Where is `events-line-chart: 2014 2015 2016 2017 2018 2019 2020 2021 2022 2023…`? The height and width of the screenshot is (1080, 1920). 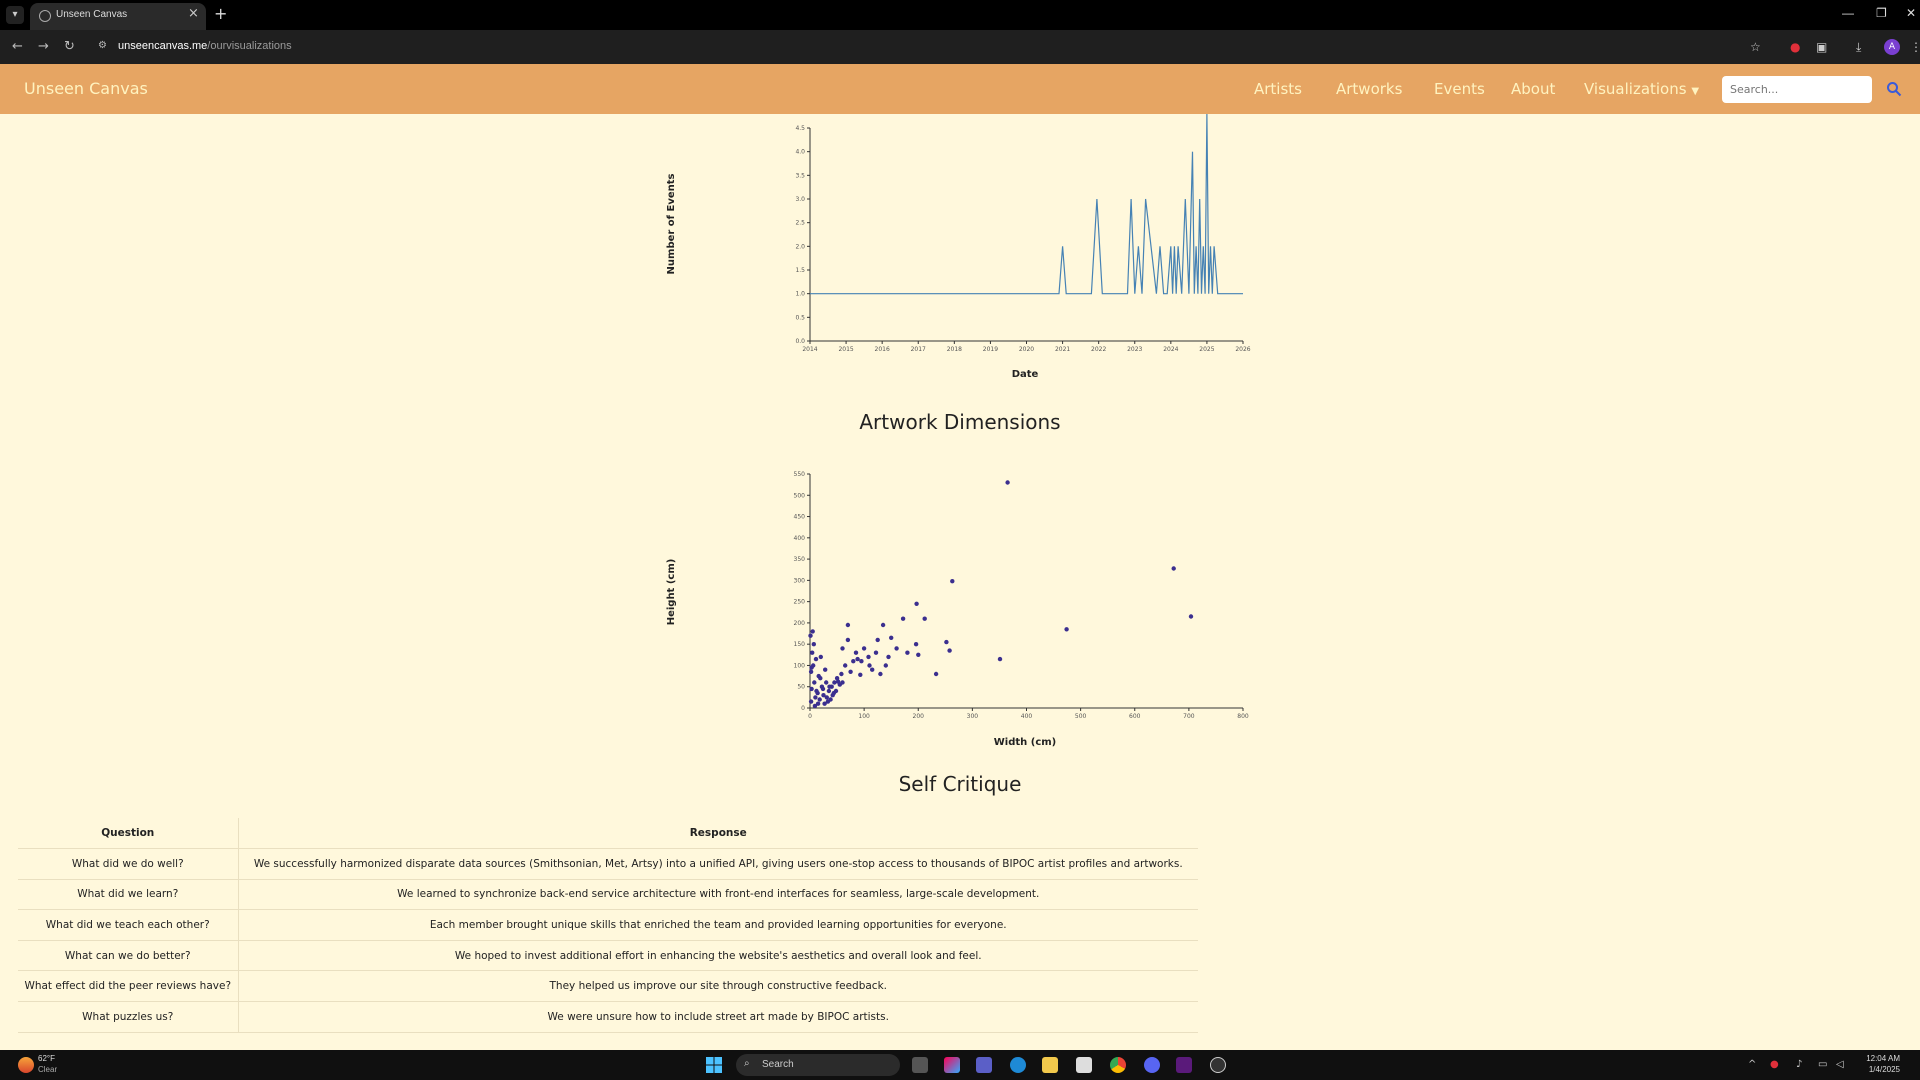
events-line-chart: 2014 2015 2016 2017 2018 2019 2020 2021 2022 2023… is located at coordinates (958, 247).